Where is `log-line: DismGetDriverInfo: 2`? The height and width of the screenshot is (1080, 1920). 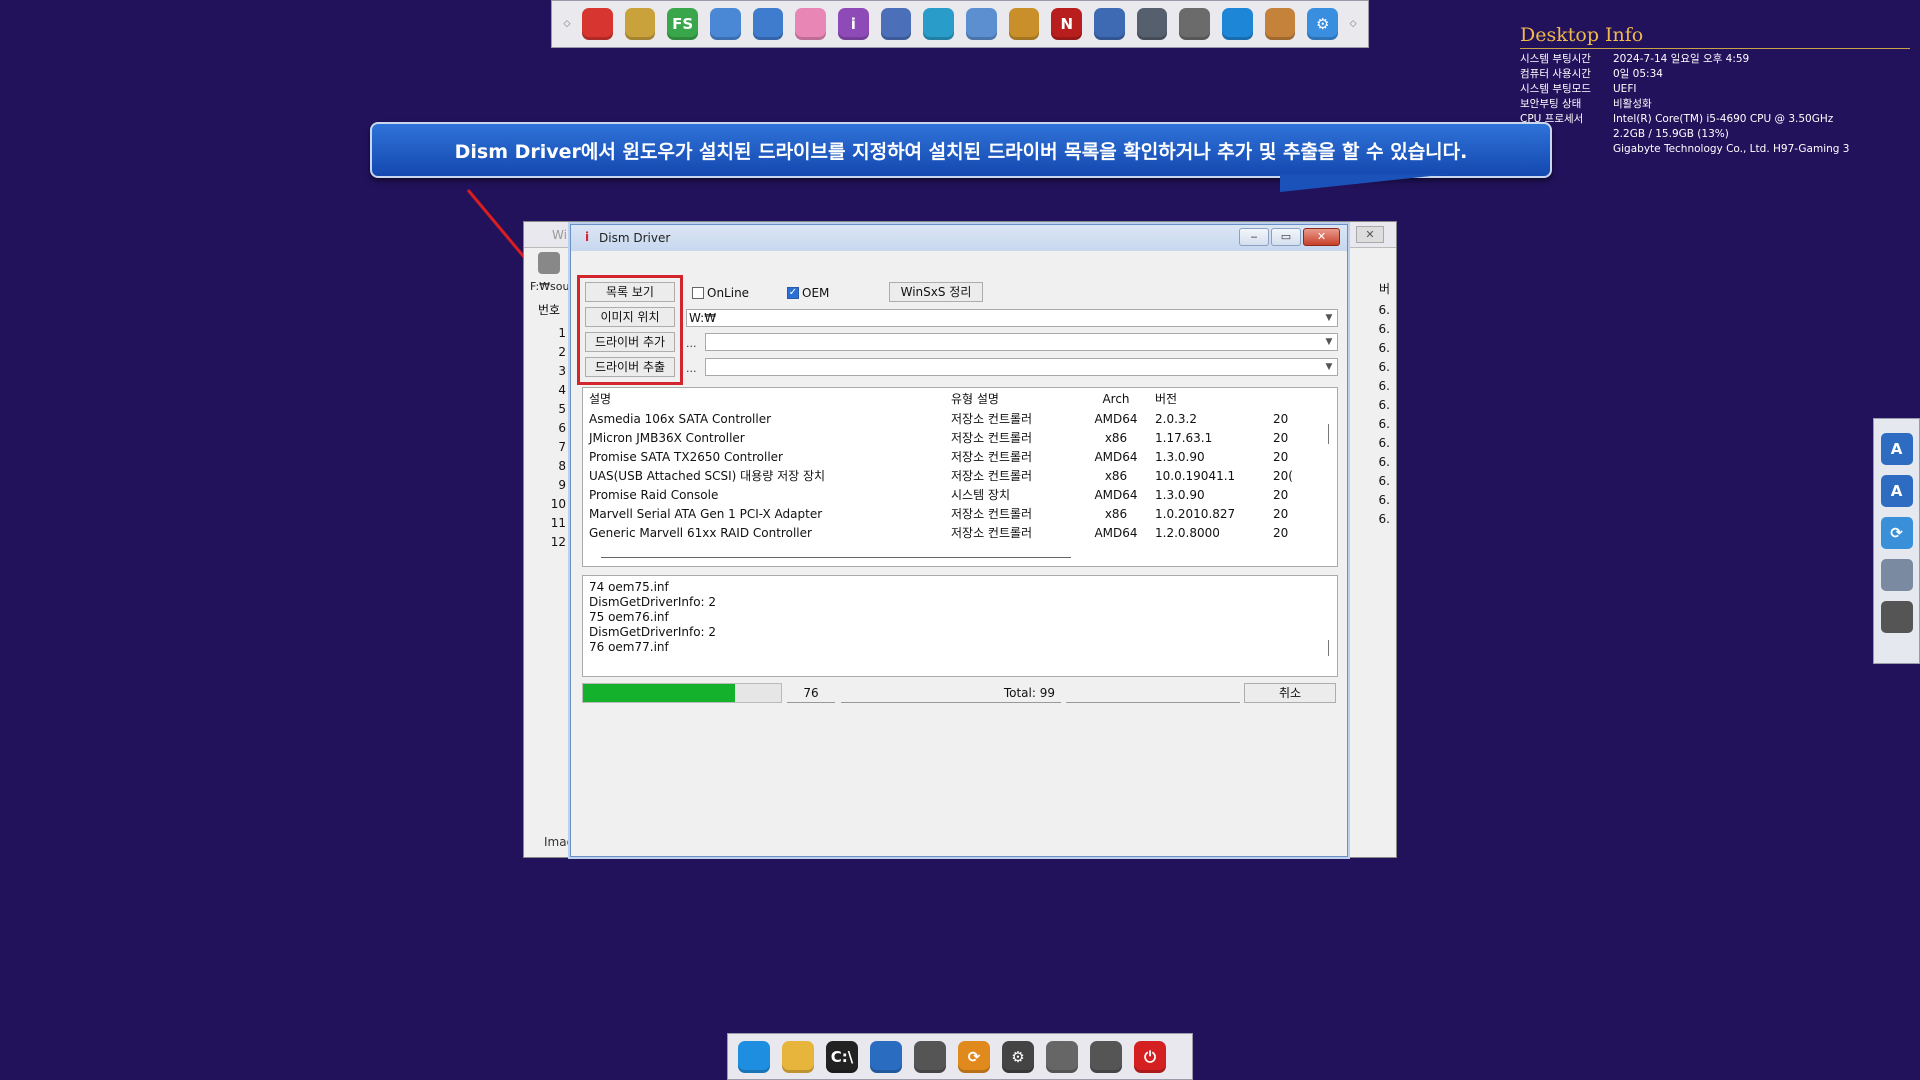
log-line: DismGetDriverInfo: 2 is located at coordinates (653, 602).